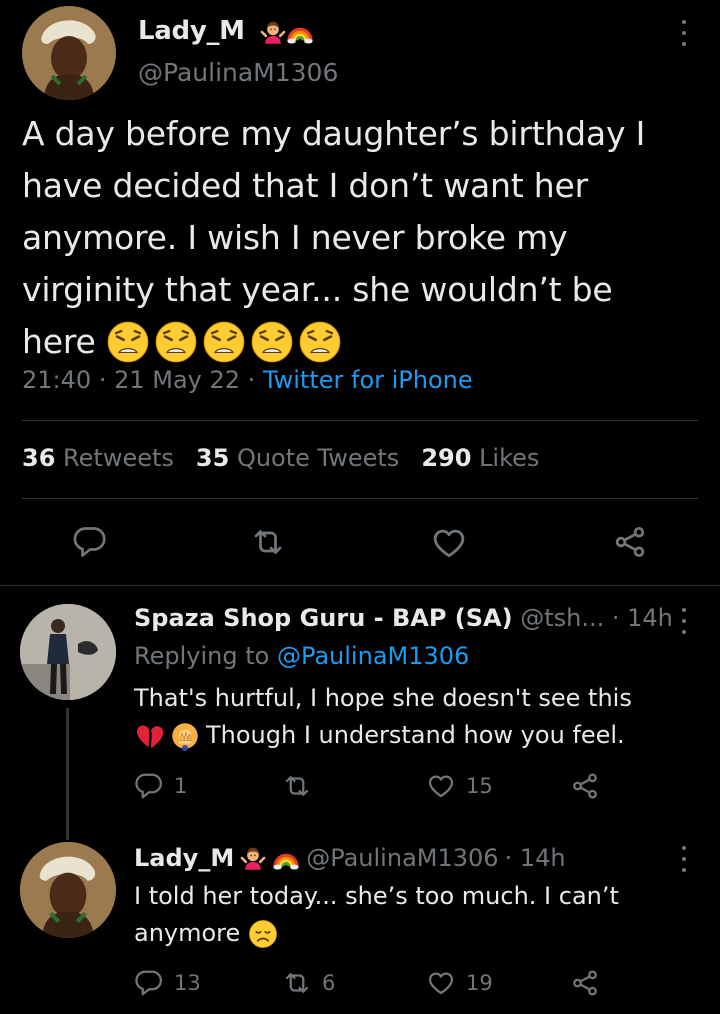 The width and height of the screenshot is (720, 1014). Describe the element at coordinates (187, 933) in the screenshot. I see `reply-text-line: anymore` at that location.